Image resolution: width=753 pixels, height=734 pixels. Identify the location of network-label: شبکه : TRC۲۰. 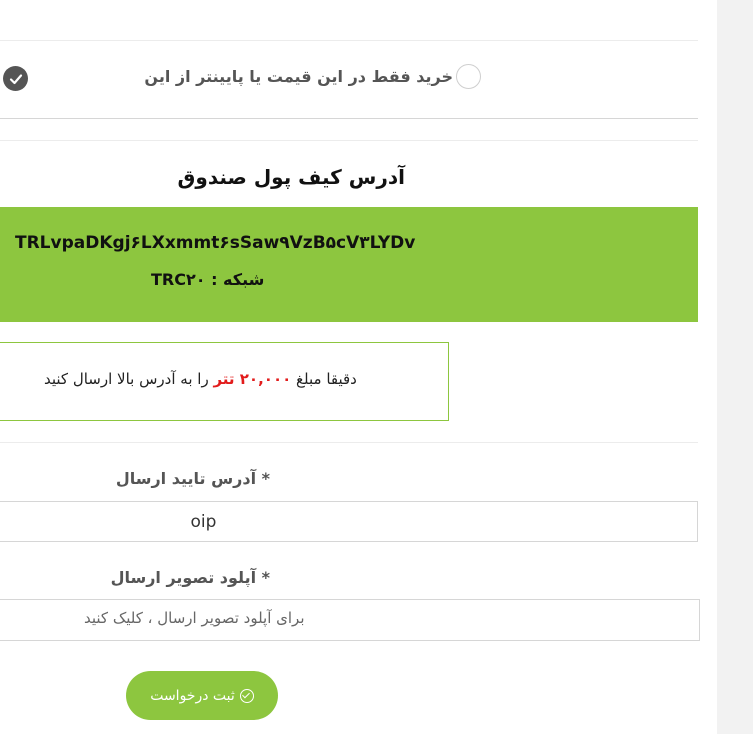
(208, 279).